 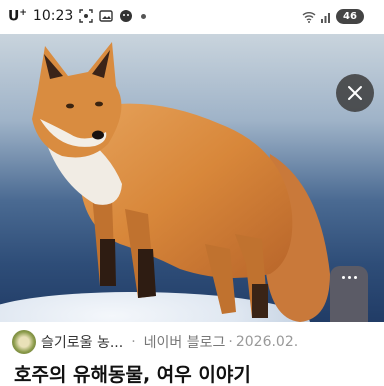 What do you see at coordinates (126, 16) in the screenshot?
I see `app-notification-icon` at bounding box center [126, 16].